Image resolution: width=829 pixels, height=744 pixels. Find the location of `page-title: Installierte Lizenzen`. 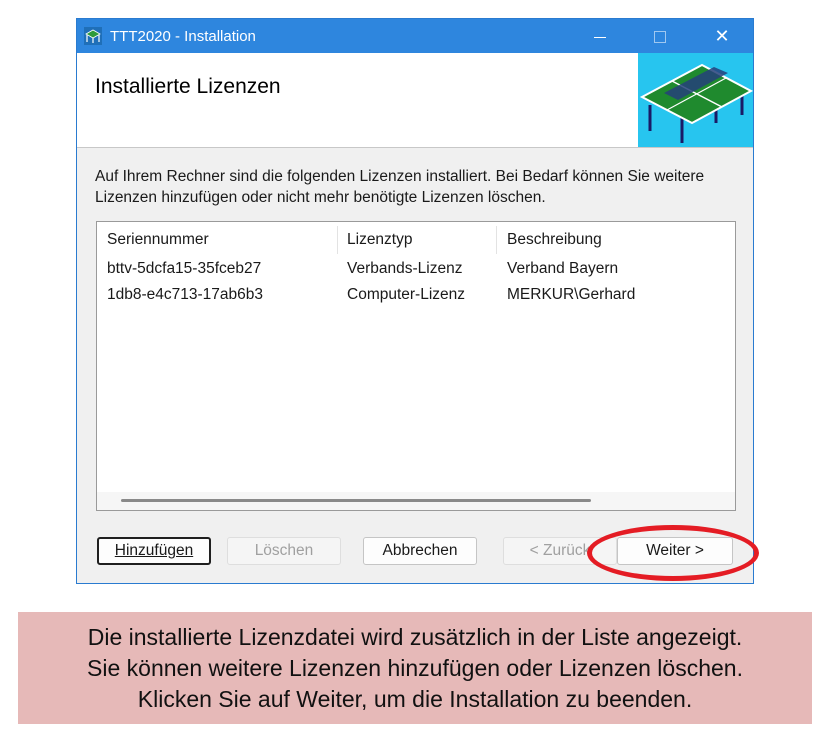

page-title: Installierte Lizenzen is located at coordinates (188, 86).